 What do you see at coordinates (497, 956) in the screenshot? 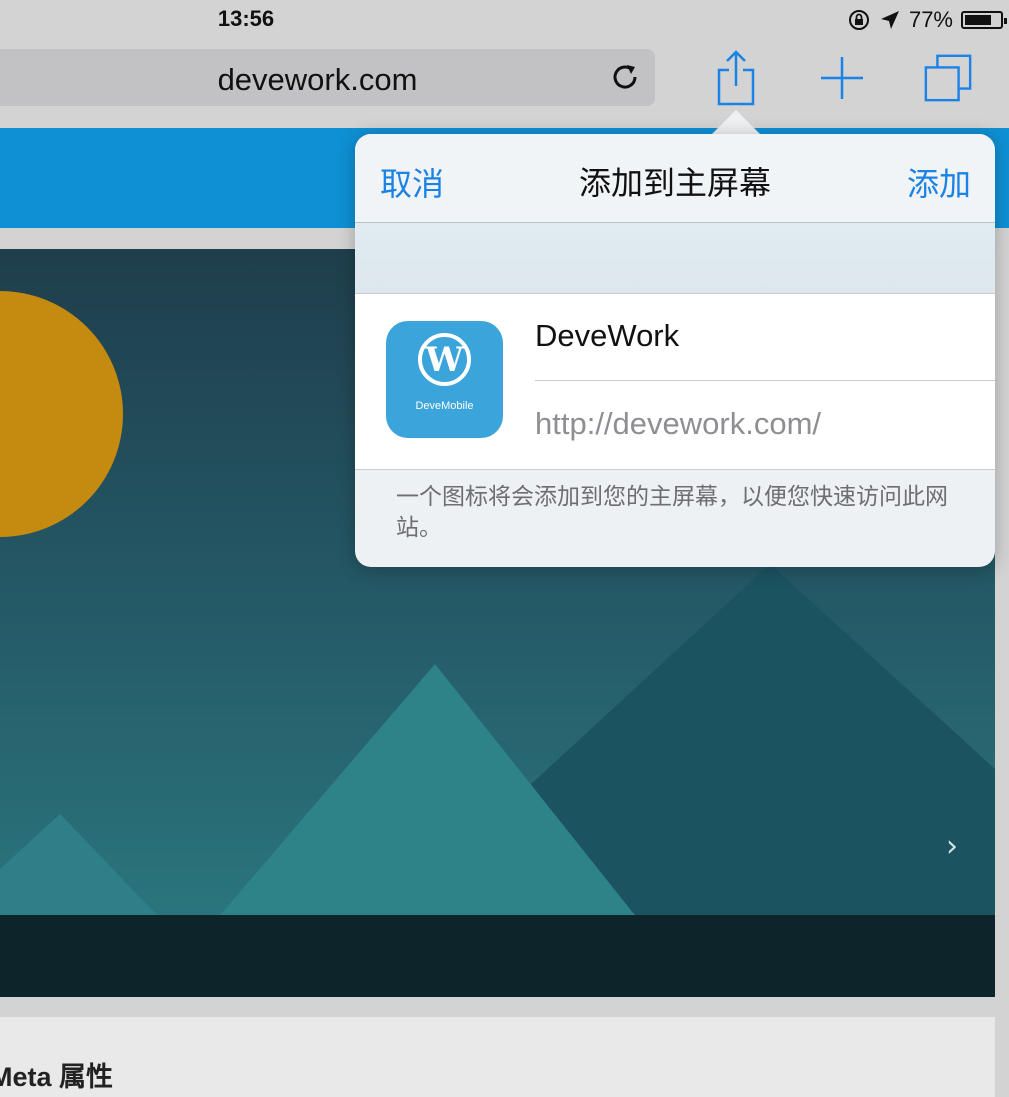
I see `hero-caption-bar` at bounding box center [497, 956].